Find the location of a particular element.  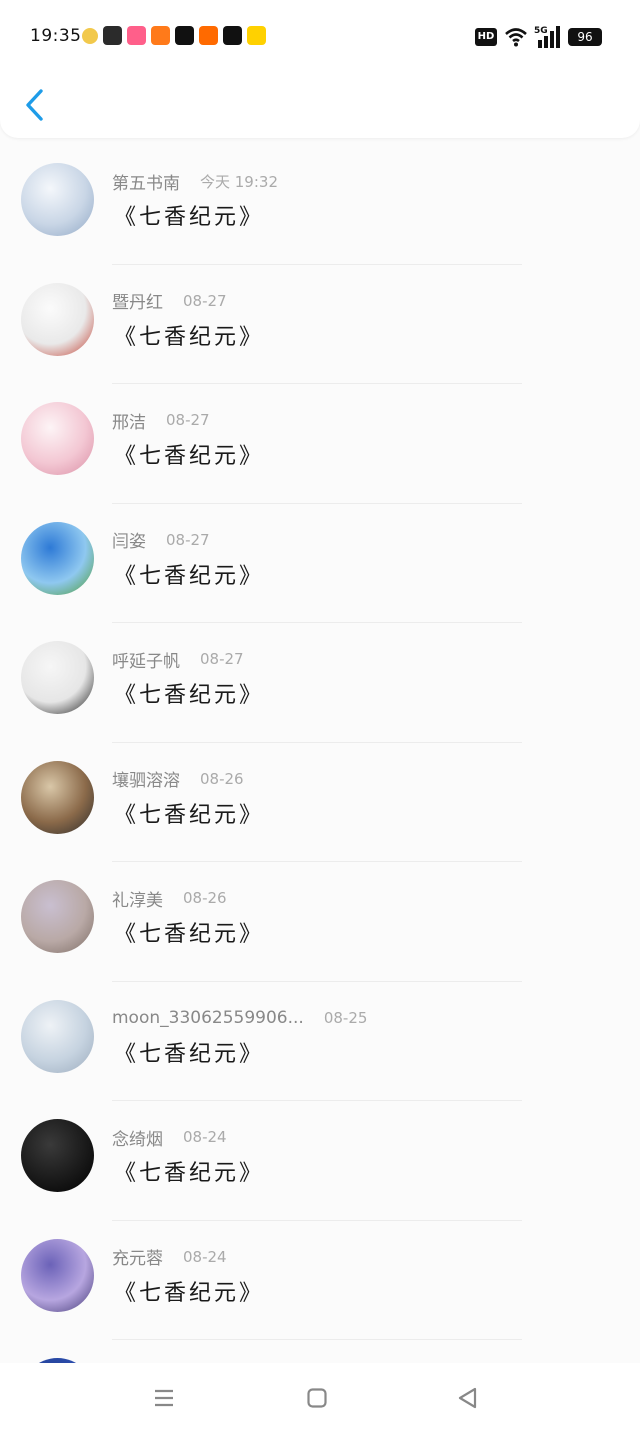

item-meta: 充元蓉 08-24 is located at coordinates (169, 1257).